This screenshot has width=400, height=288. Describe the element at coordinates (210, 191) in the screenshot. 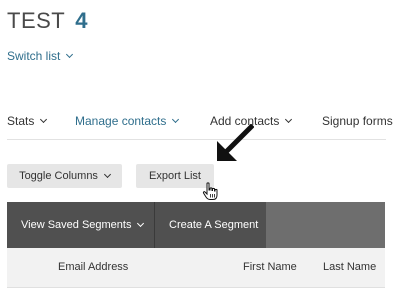

I see `hand-cursor-icon` at that location.